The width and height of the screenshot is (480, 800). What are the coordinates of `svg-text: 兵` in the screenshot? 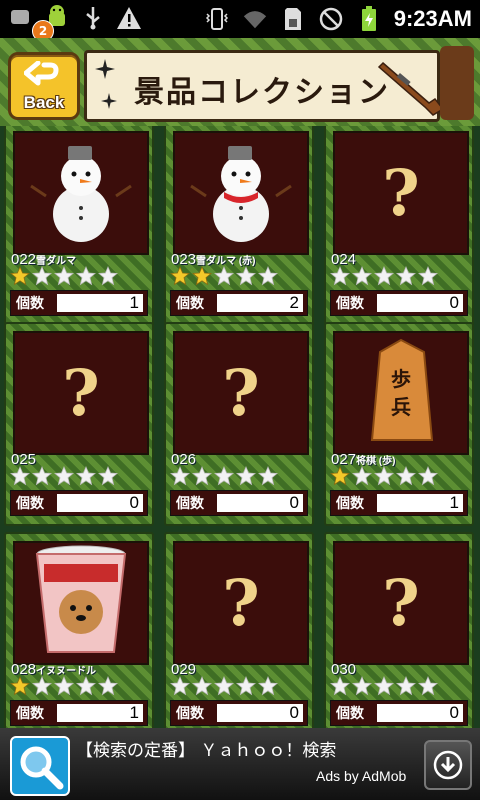 It's located at (401, 407).